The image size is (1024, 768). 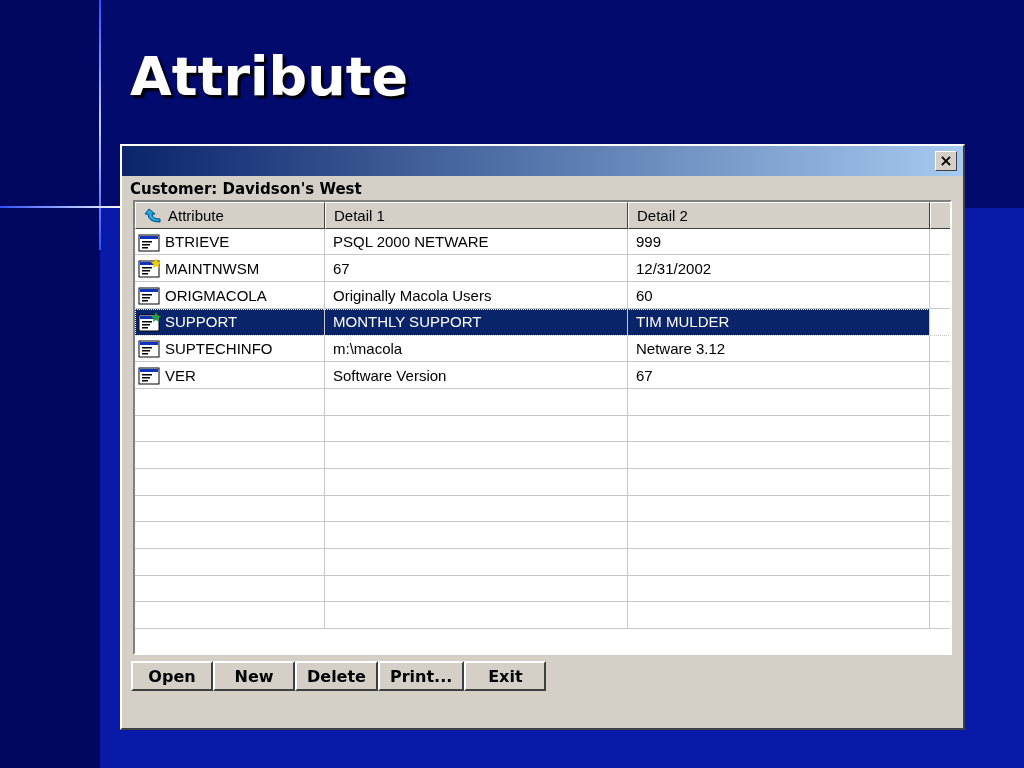 What do you see at coordinates (649, 242) in the screenshot?
I see `cell-text: 999` at bounding box center [649, 242].